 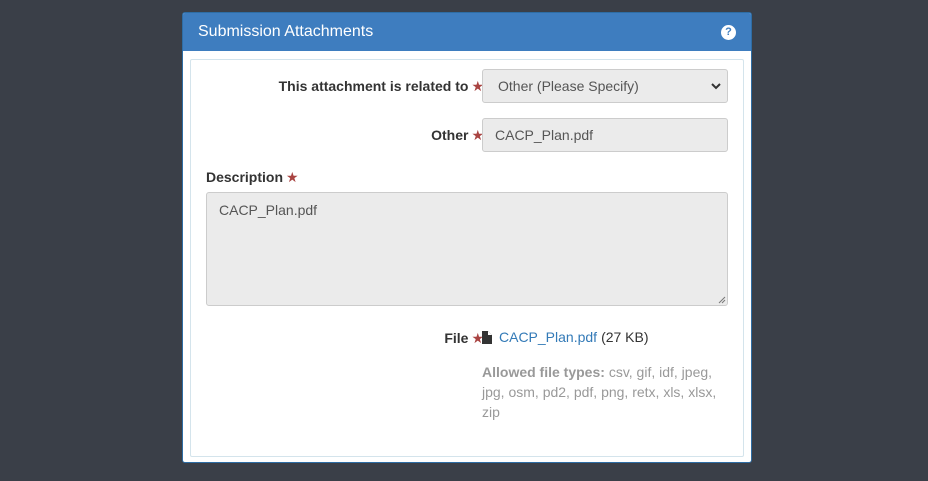 What do you see at coordinates (722, 300) in the screenshot?
I see `resize-grip-icon` at bounding box center [722, 300].